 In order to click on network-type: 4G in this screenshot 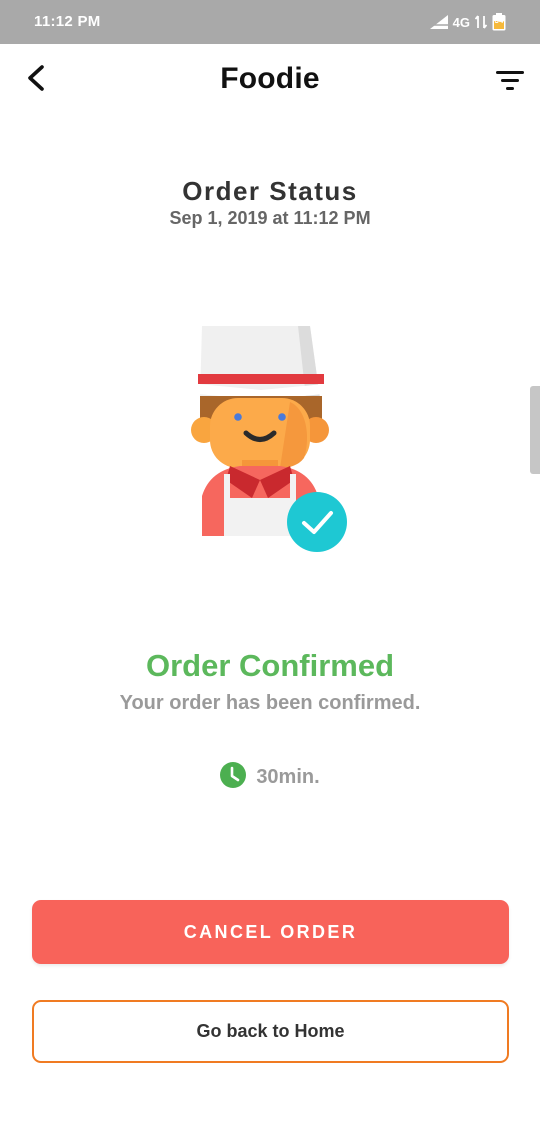, I will do `click(461, 22)`.